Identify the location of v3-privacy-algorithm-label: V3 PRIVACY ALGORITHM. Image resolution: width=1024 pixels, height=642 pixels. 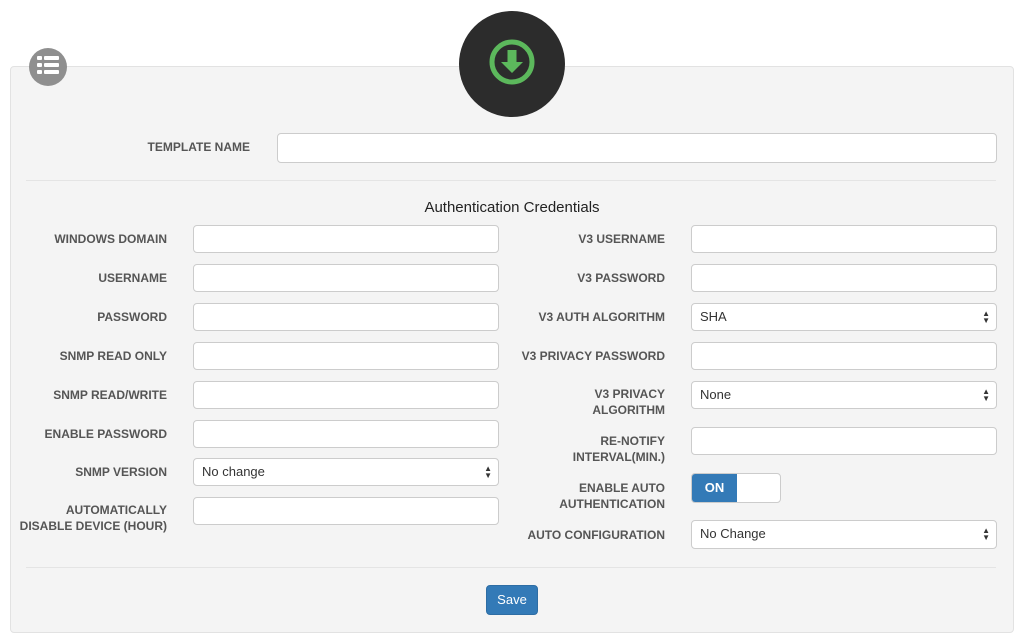
(585, 402).